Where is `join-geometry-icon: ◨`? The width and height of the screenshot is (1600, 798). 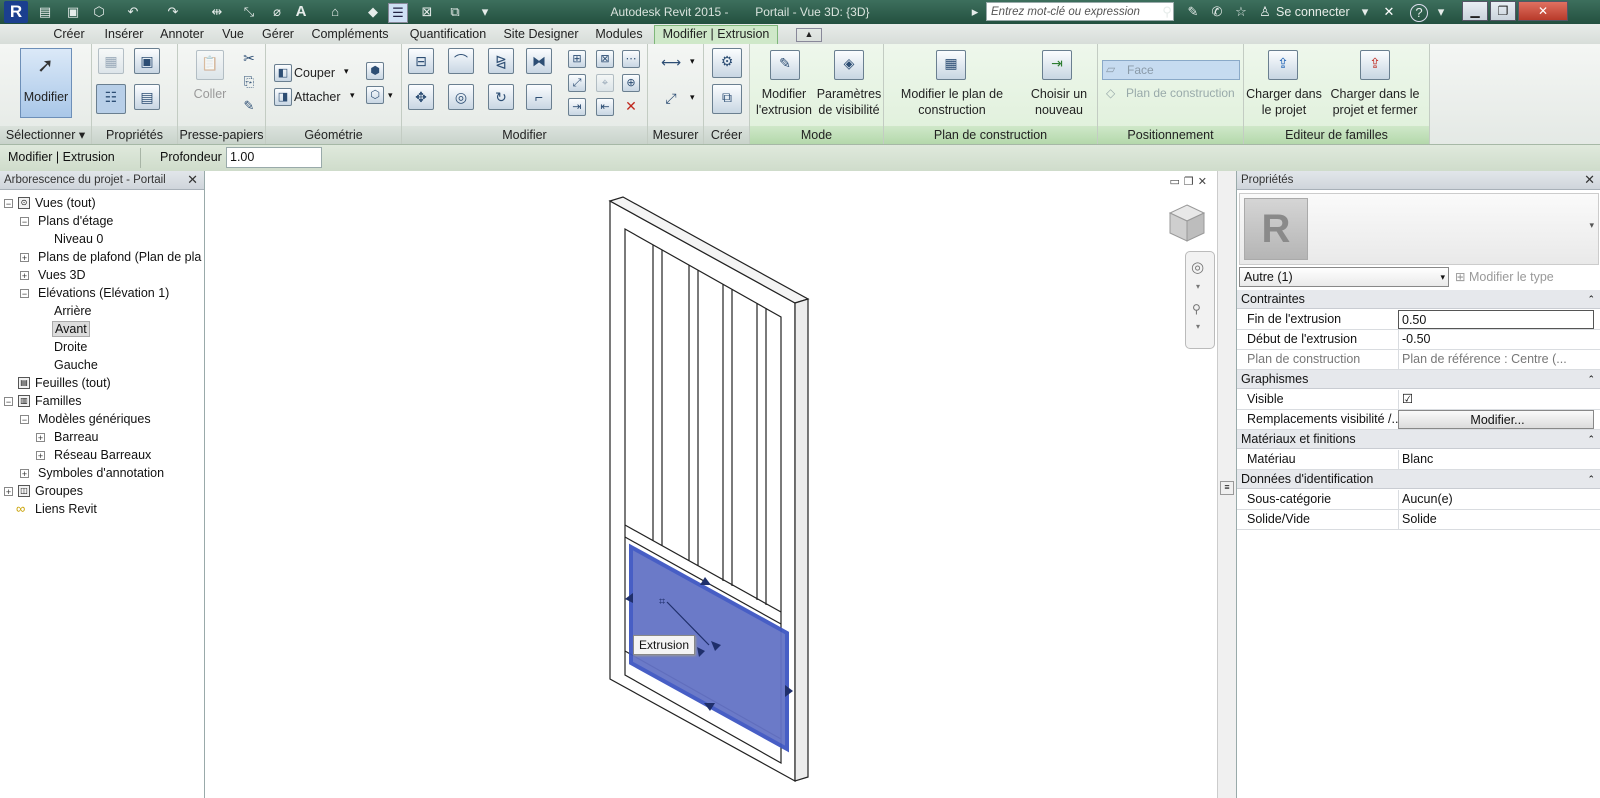
join-geometry-icon: ◨ is located at coordinates (283, 97).